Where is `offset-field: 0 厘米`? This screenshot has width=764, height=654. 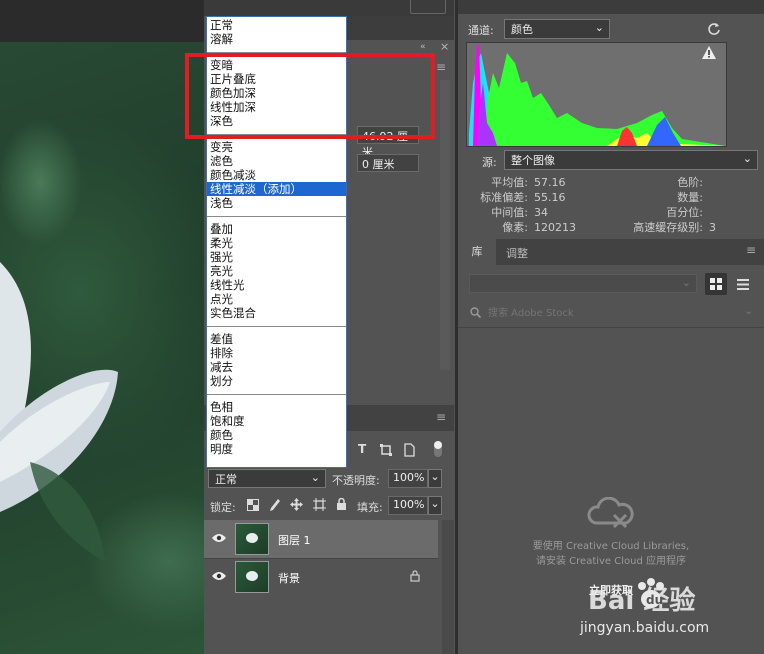
offset-field: 0 厘米 is located at coordinates (388, 163).